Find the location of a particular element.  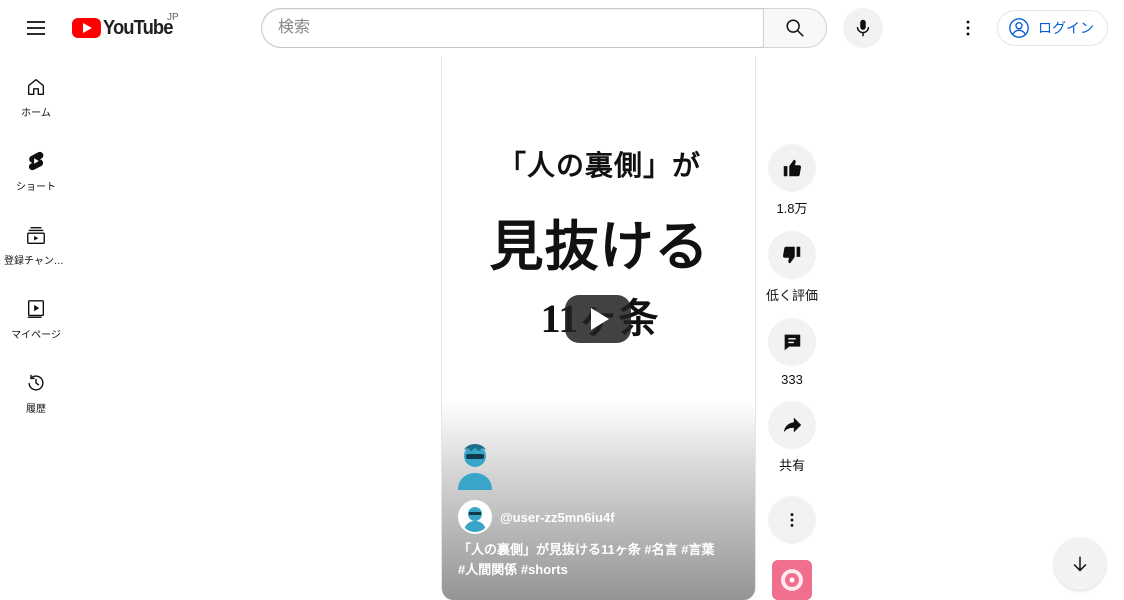

comment-action: 333 is located at coordinates (792, 352).